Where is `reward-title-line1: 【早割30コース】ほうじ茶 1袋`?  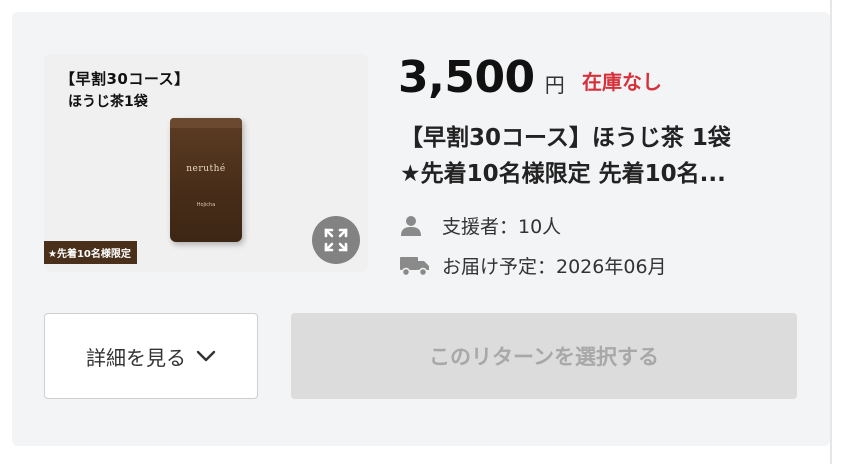 reward-title-line1: 【早割30コース】ほうじ茶 1袋 is located at coordinates (565, 138).